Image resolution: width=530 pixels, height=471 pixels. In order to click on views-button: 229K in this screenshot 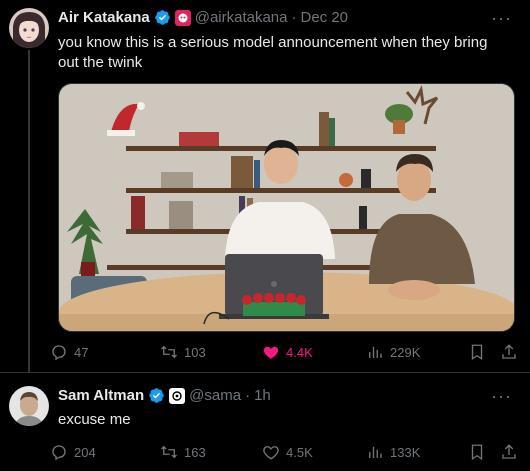, I will do `click(393, 352)`.